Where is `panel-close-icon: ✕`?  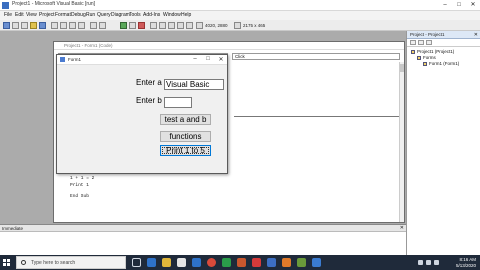 panel-close-icon: ✕ is located at coordinates (476, 35).